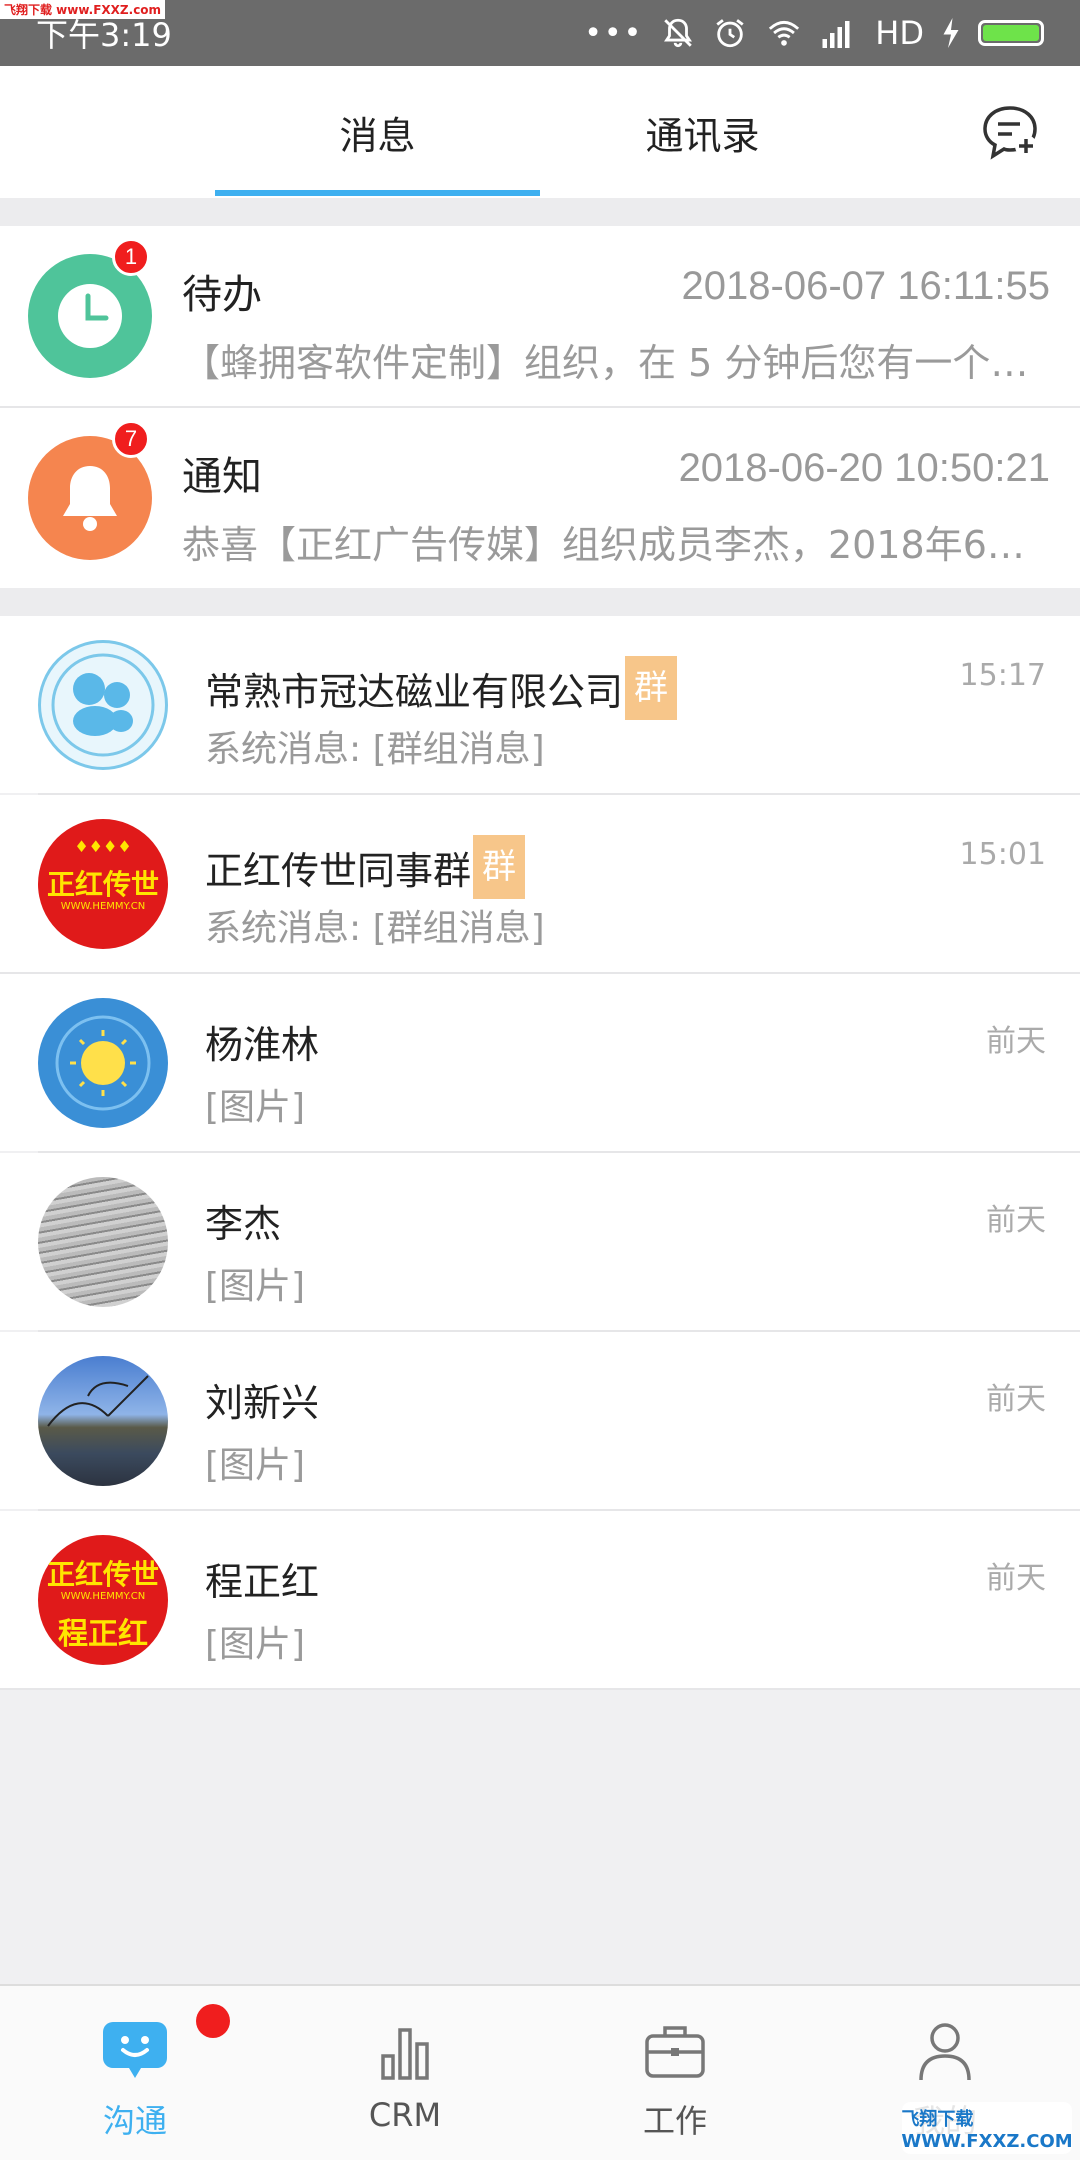 This screenshot has height=2160, width=1080. Describe the element at coordinates (262, 1045) in the screenshot. I see `chat-name: 杨淮林` at that location.